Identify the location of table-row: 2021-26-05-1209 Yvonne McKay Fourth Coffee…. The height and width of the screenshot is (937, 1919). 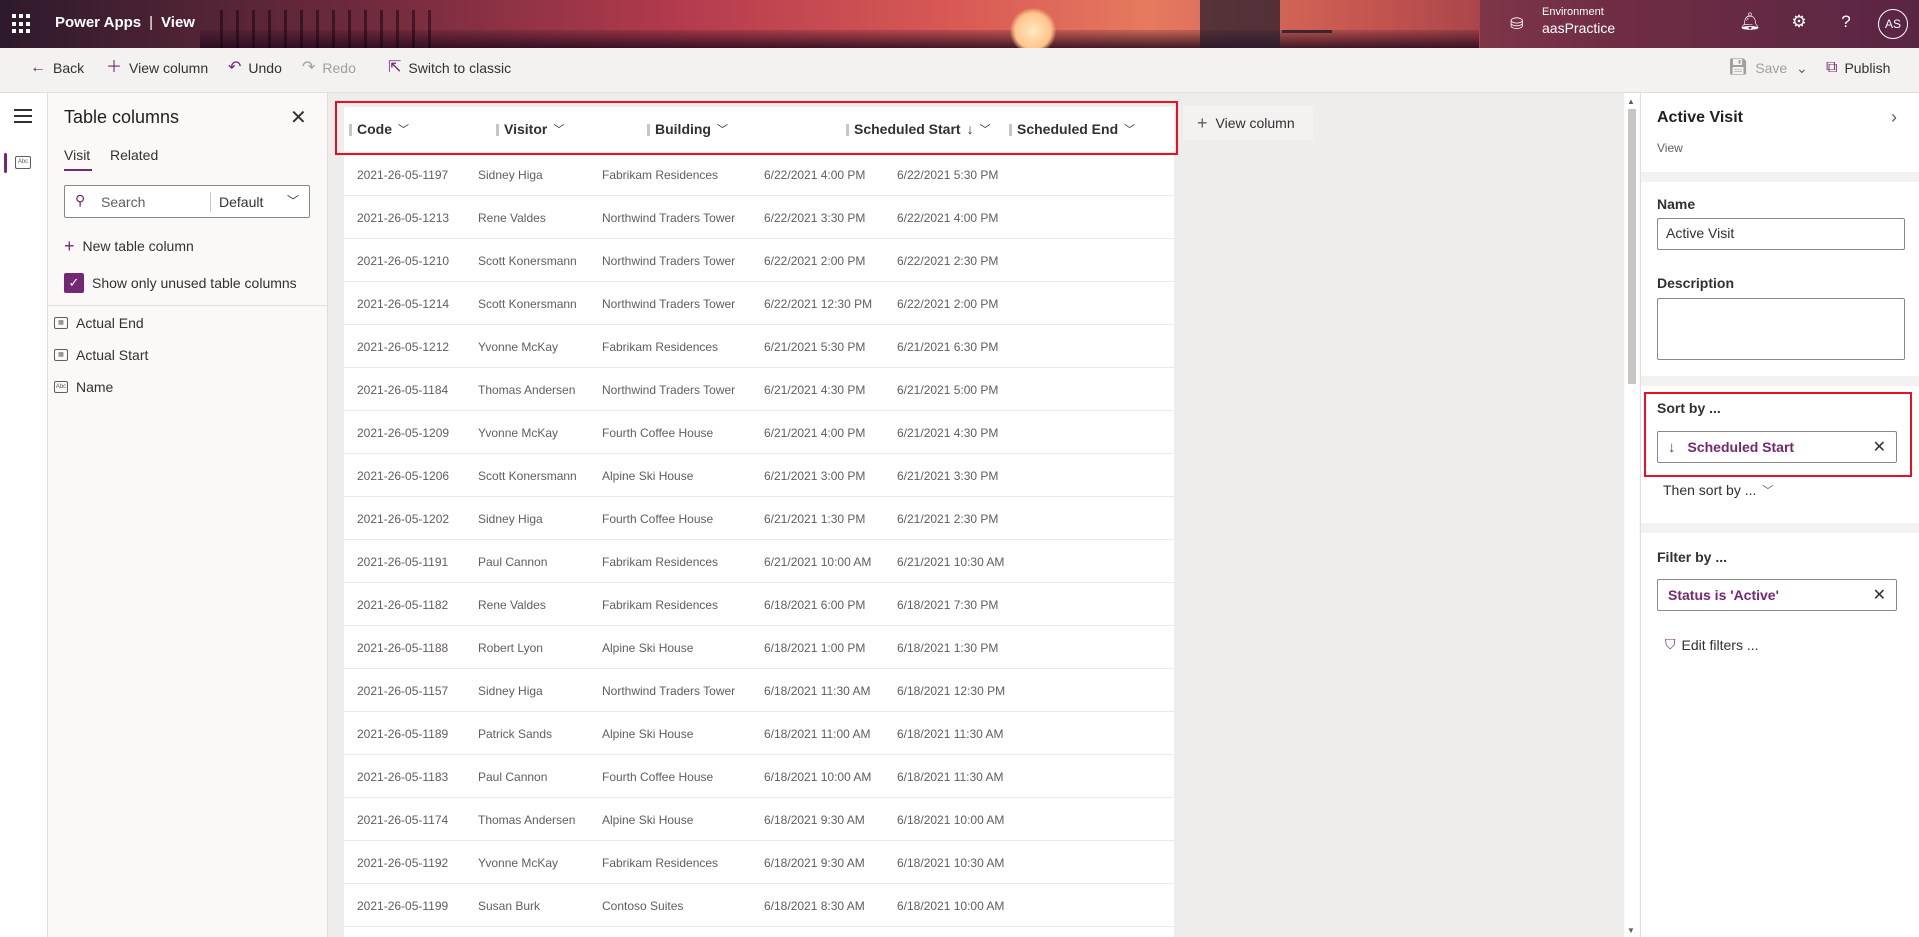
(759, 432).